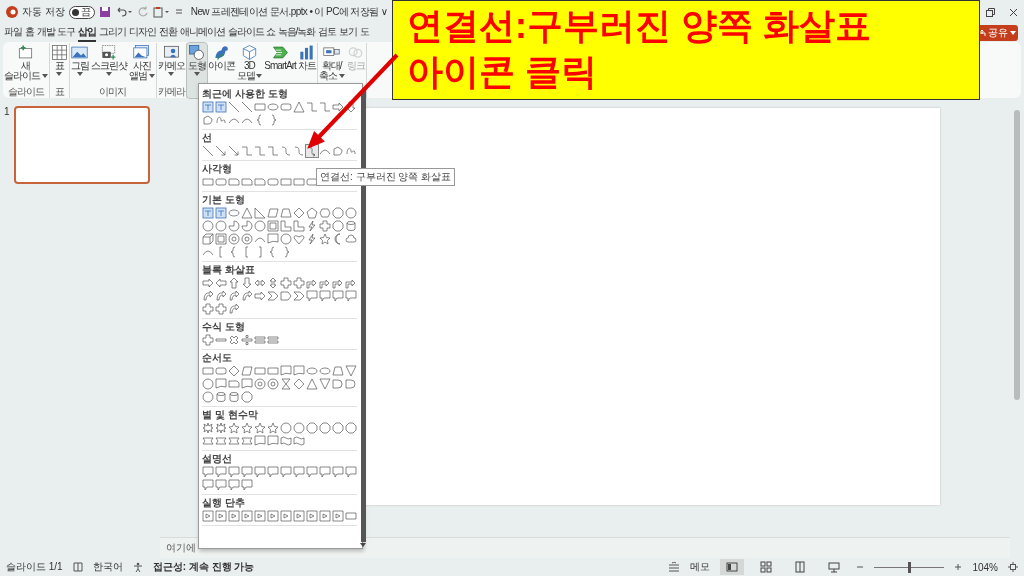 The width and height of the screenshot is (1024, 576). I want to click on slide-counter: 슬라이드 1/1, so click(34, 567).